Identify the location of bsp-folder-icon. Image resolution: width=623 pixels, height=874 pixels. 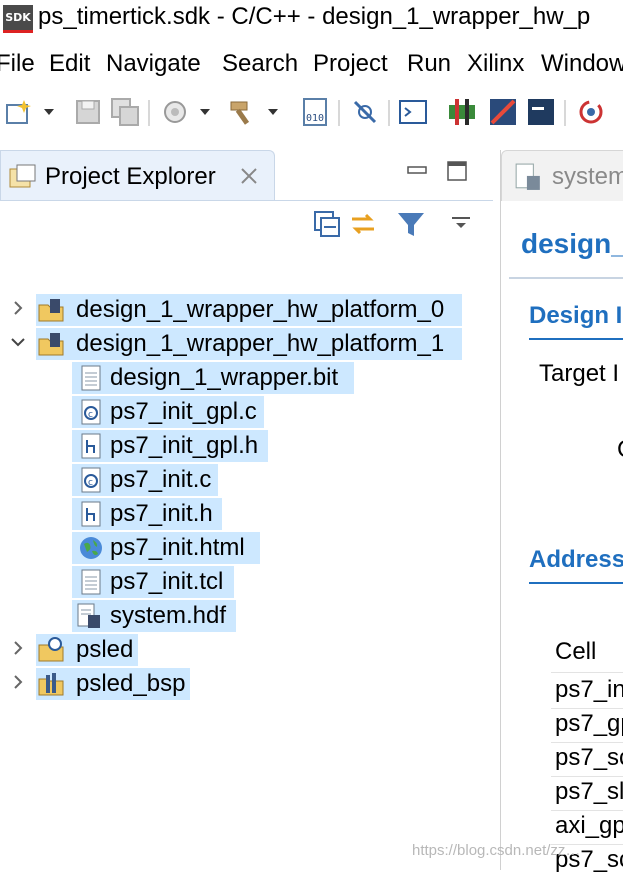
(51, 684).